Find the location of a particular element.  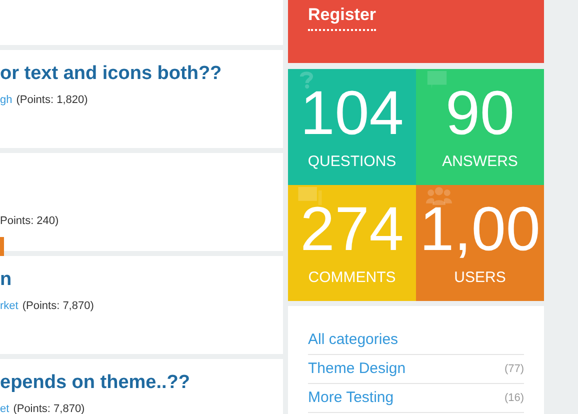

author-link: rket is located at coordinates (9, 306).